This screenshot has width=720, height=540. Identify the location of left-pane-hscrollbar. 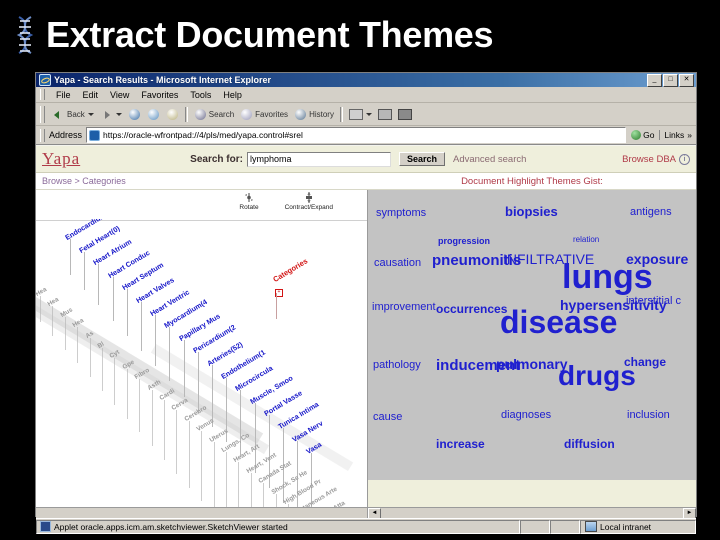
(201, 512).